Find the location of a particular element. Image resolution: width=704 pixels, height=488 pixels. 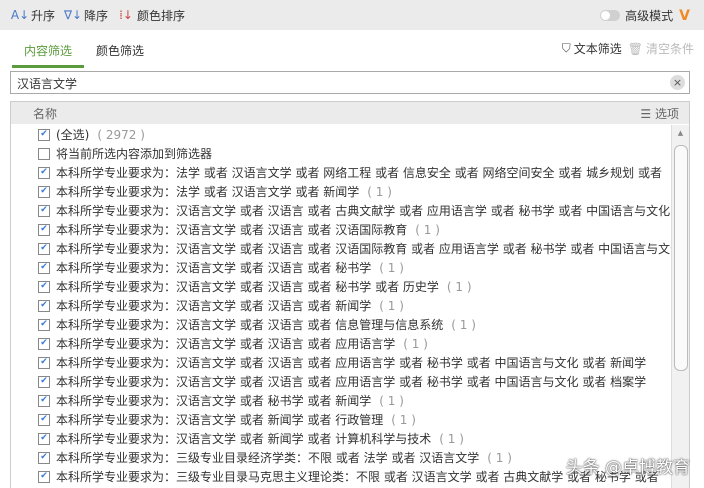

item-count: ( 2972 ) is located at coordinates (121, 134).